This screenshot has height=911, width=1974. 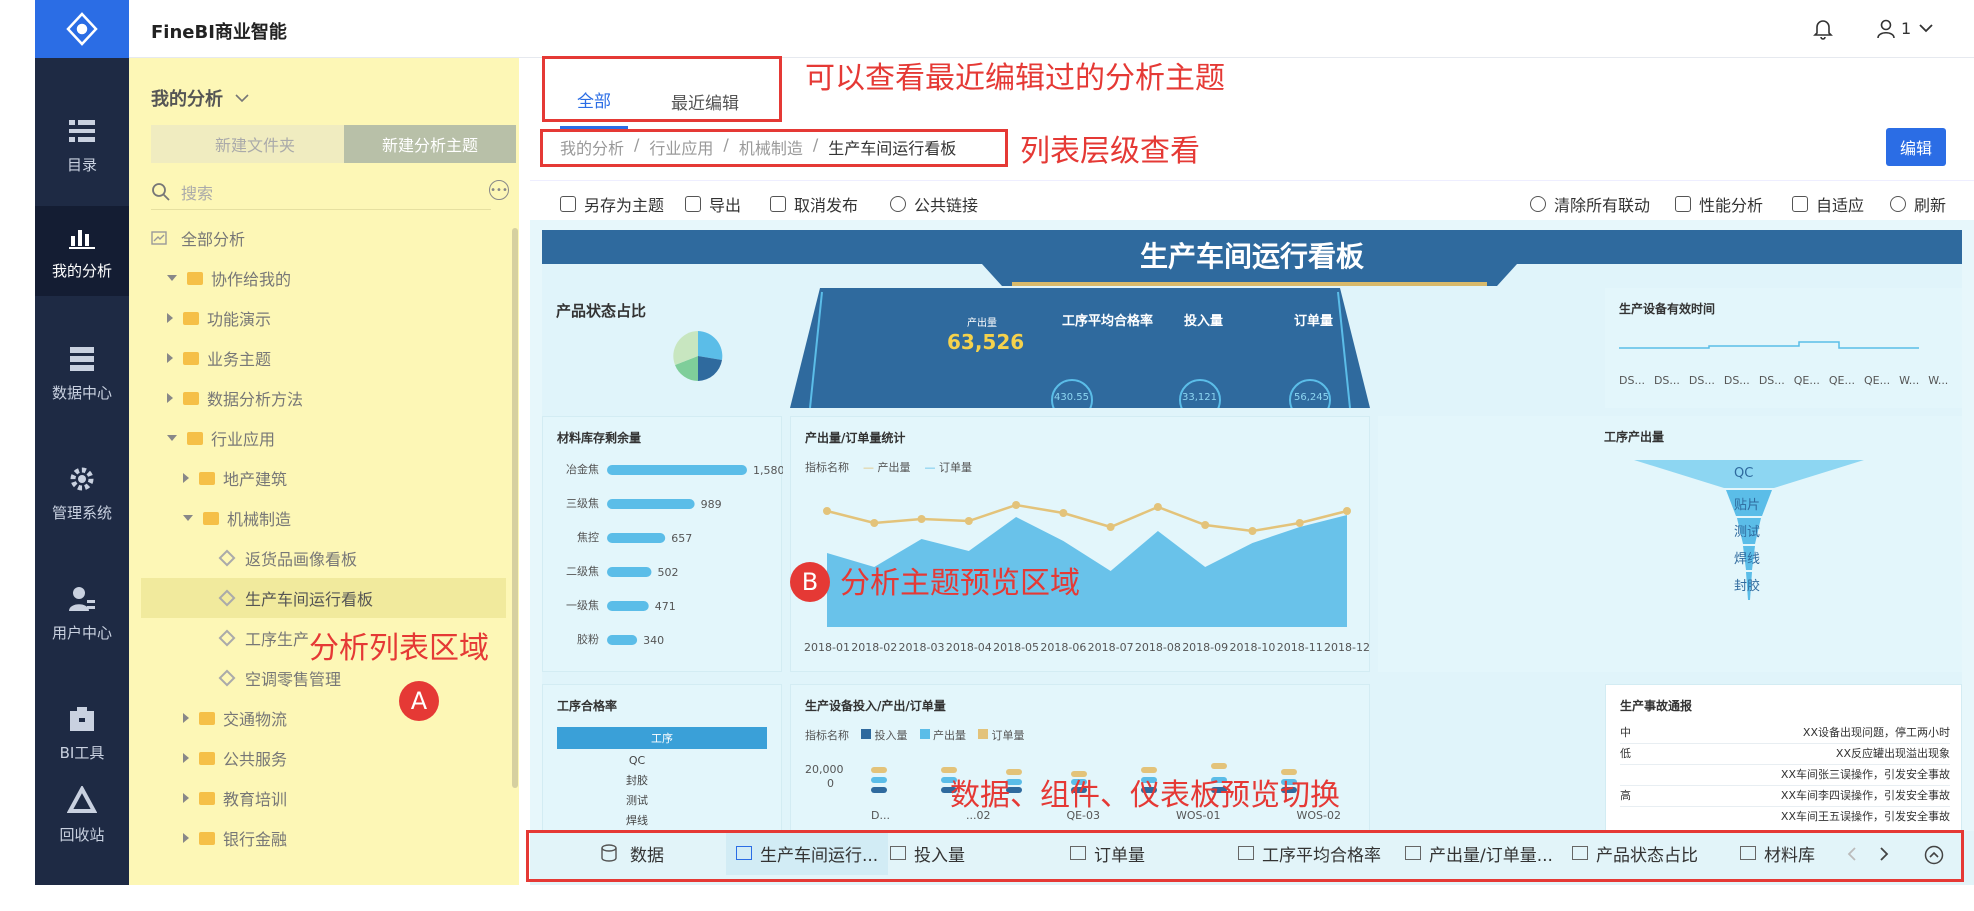 I want to click on tree-label: 数据分析方法, so click(x=255, y=399).